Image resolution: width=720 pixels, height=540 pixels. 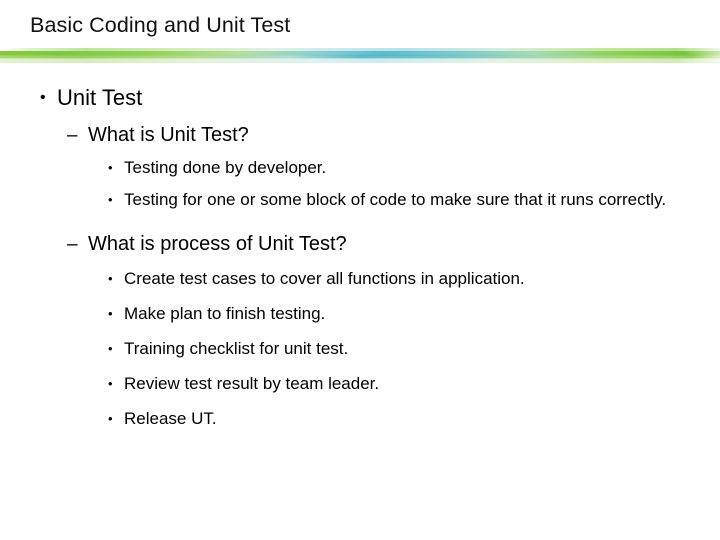 What do you see at coordinates (391, 168) in the screenshot?
I see `list-item: • Testing done by developer.` at bounding box center [391, 168].